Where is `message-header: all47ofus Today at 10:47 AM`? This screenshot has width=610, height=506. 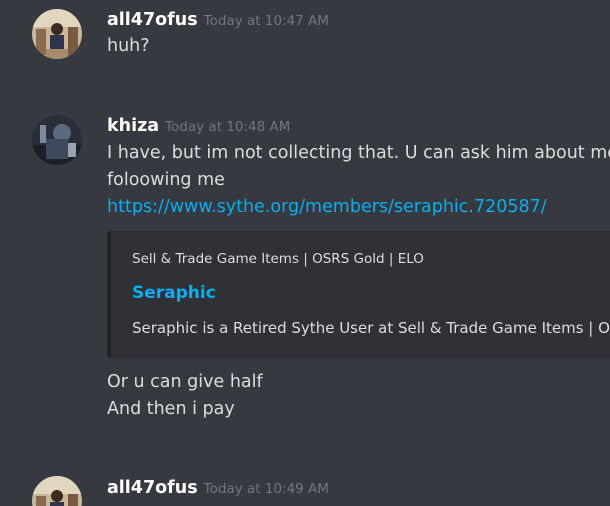 message-header: all47ofus Today at 10:47 AM is located at coordinates (218, 20).